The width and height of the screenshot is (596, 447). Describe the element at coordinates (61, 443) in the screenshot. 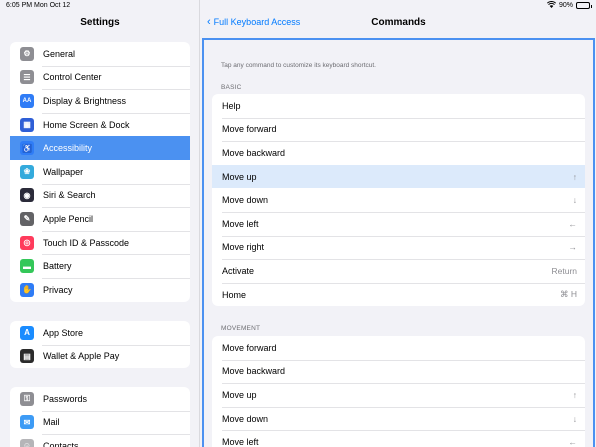

I see `sidebar-item-label: Contacts` at that location.